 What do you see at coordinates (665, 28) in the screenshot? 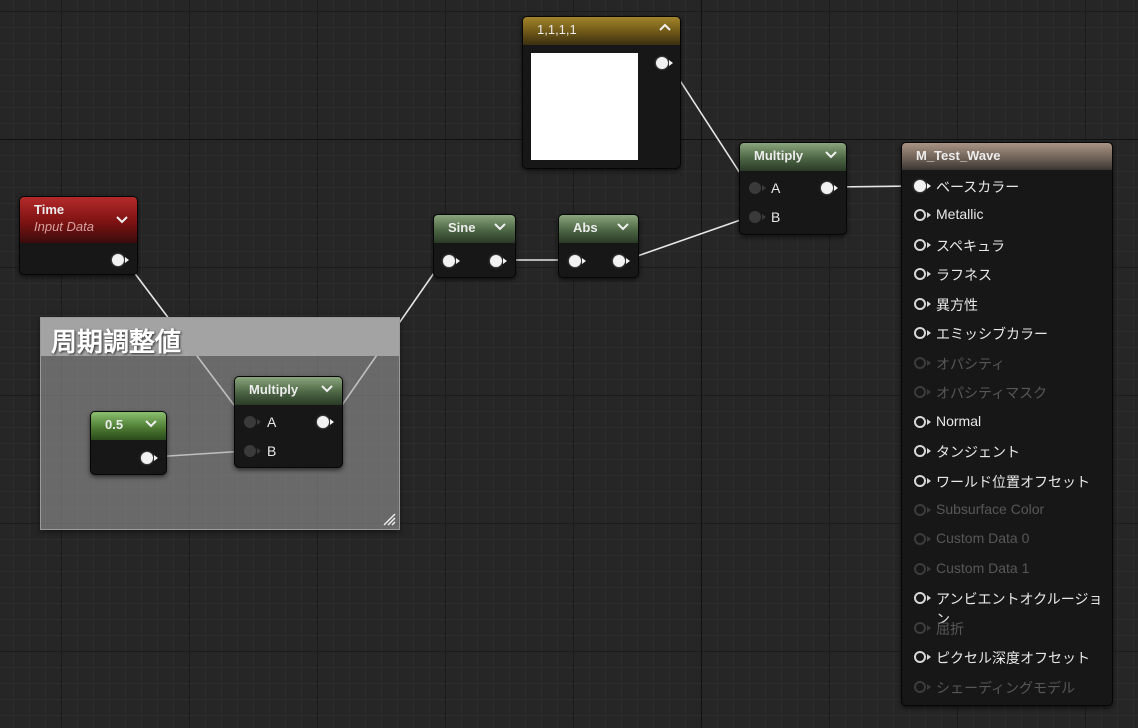
I see `chevron-up-icon` at bounding box center [665, 28].